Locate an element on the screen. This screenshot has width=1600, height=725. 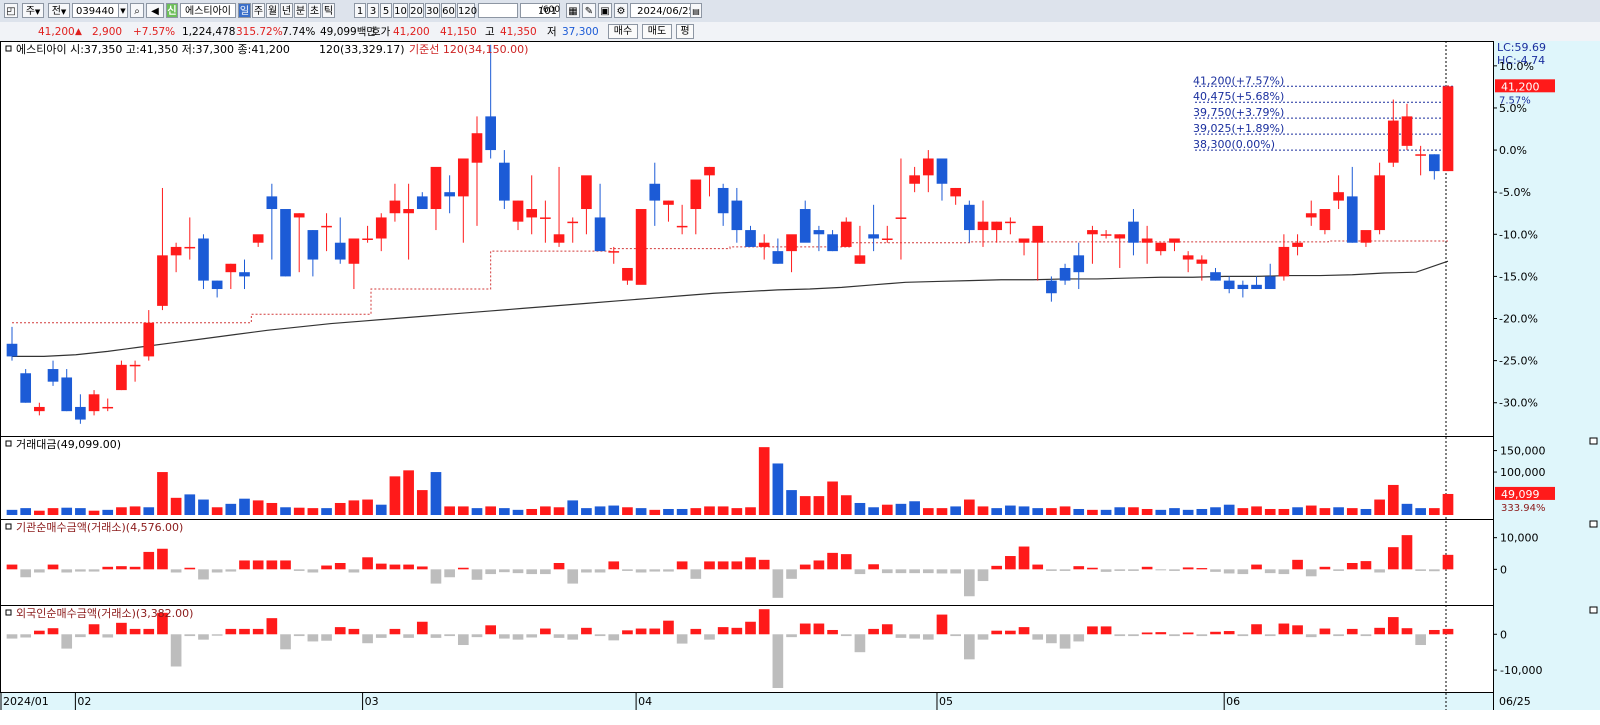
chart-settings-icon: ✎ is located at coordinates (589, 10).